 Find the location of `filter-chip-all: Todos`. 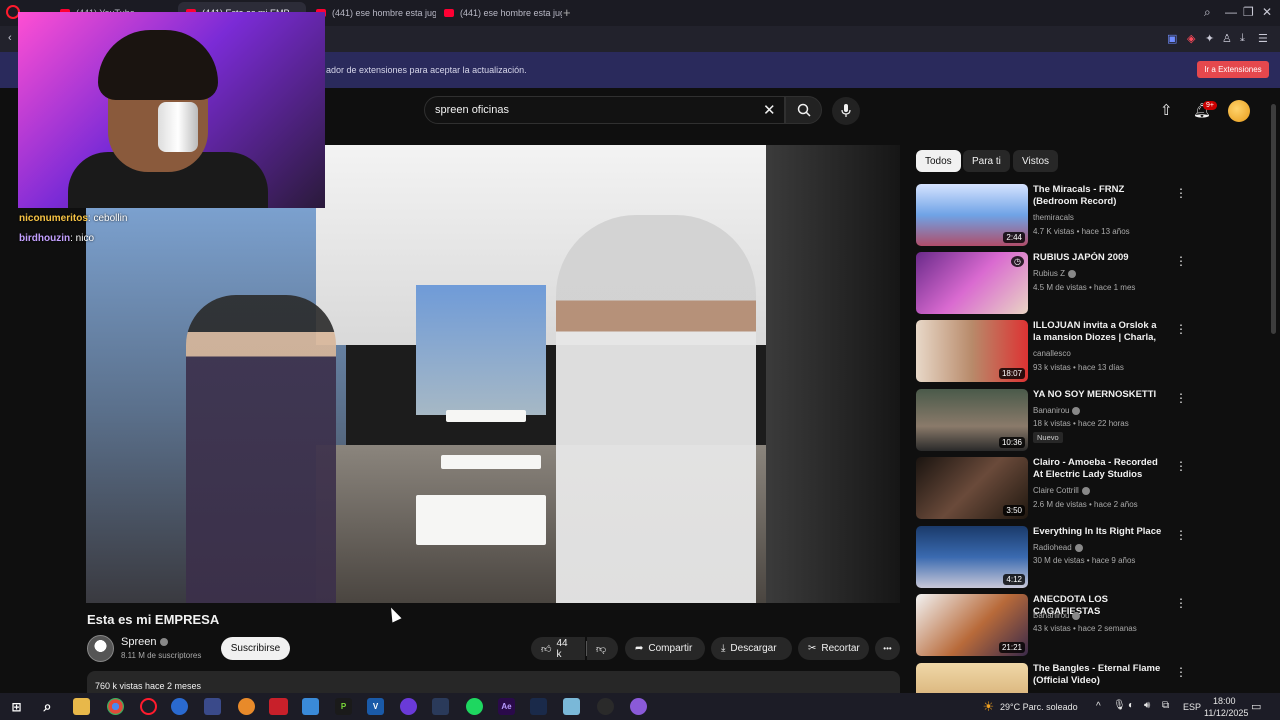

filter-chip-all: Todos is located at coordinates (938, 161).